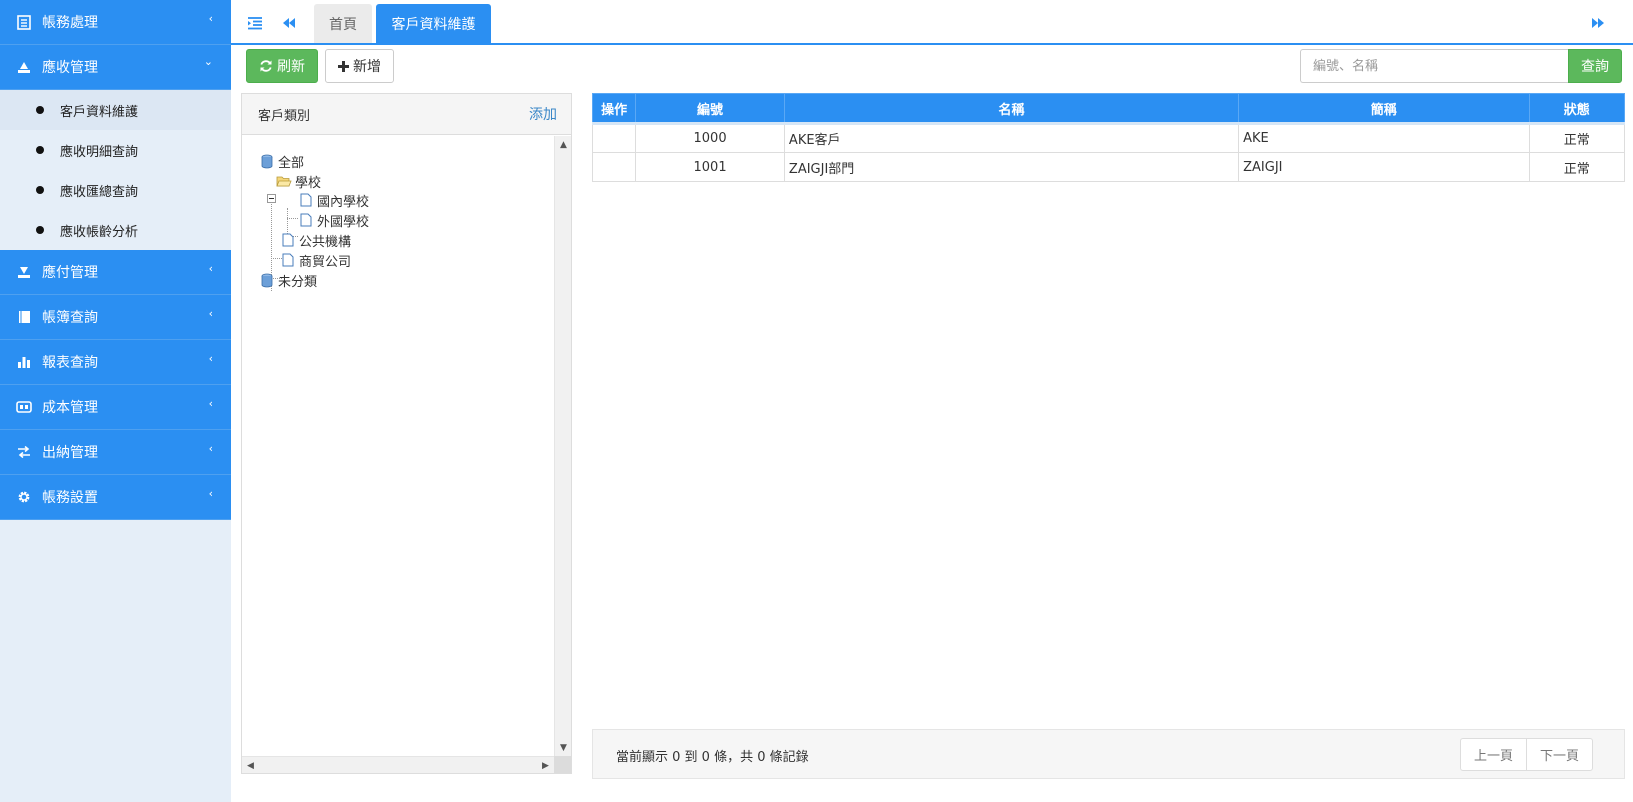 The image size is (1633, 802). I want to click on add-category-link: 添加, so click(543, 114).